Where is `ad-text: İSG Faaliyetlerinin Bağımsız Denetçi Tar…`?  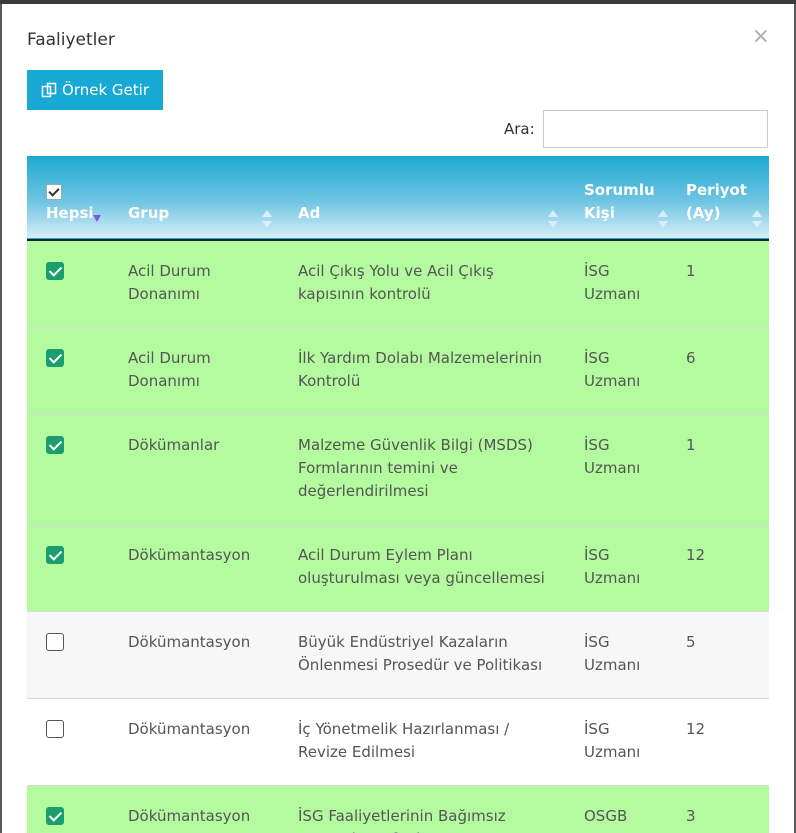 ad-text: İSG Faaliyetlerinin Bağımsız Denetçi Tar… is located at coordinates (402, 820).